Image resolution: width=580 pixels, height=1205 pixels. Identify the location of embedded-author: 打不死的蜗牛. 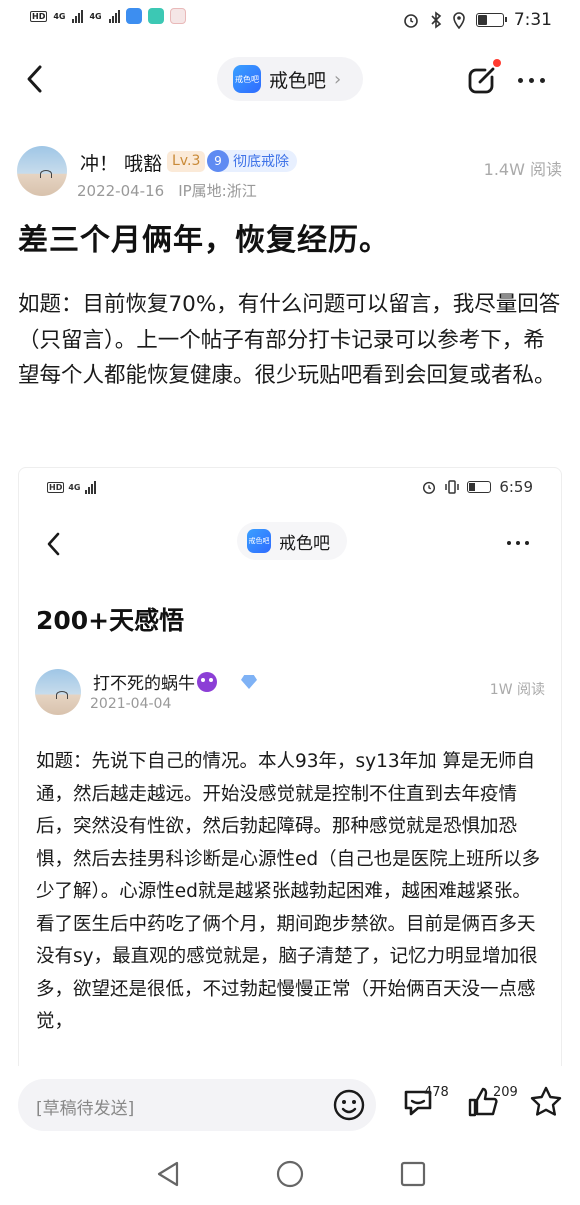
(155, 681).